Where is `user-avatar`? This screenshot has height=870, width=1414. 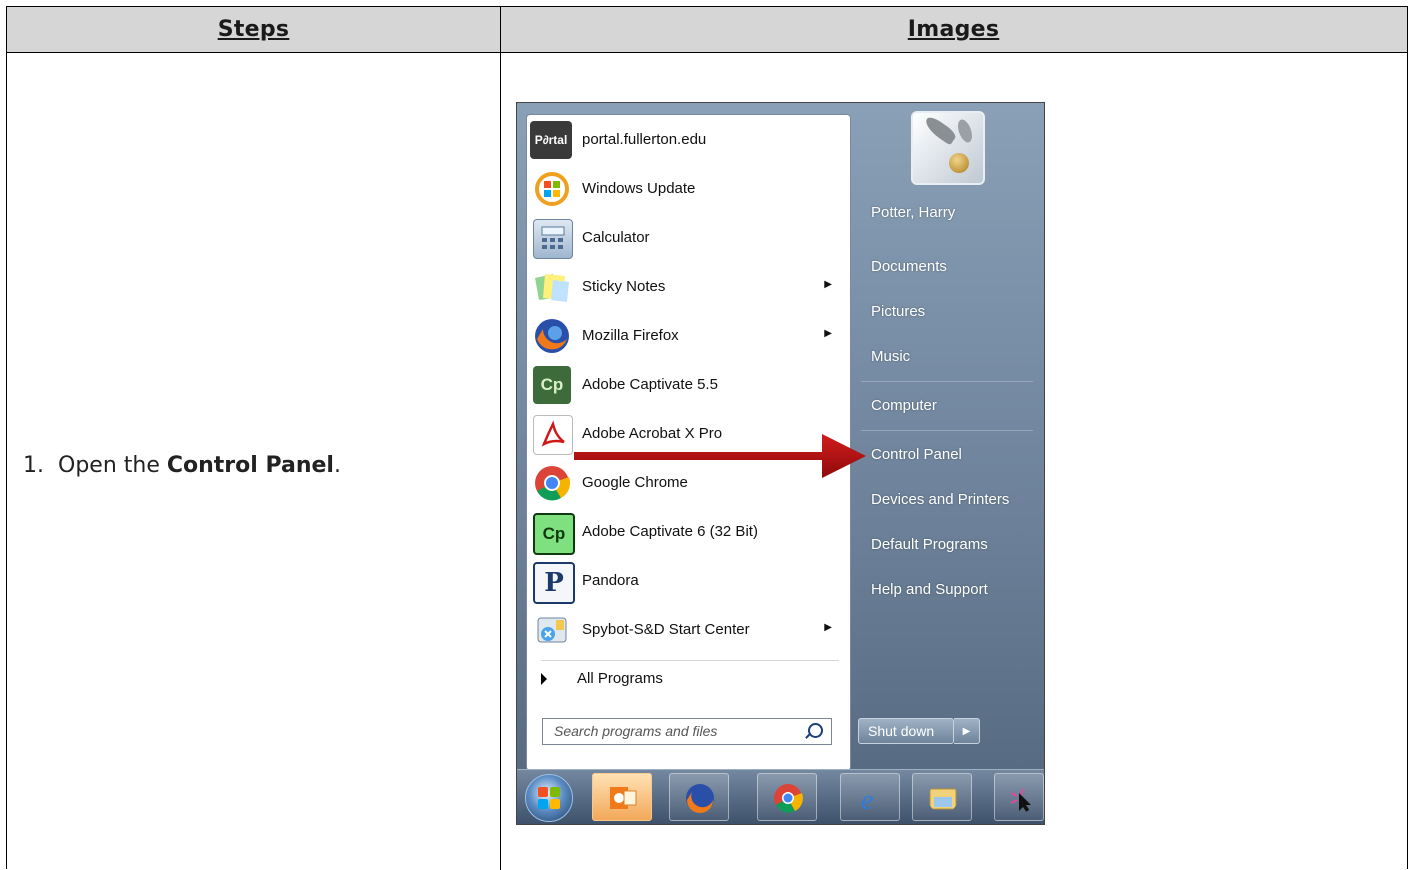 user-avatar is located at coordinates (948, 148).